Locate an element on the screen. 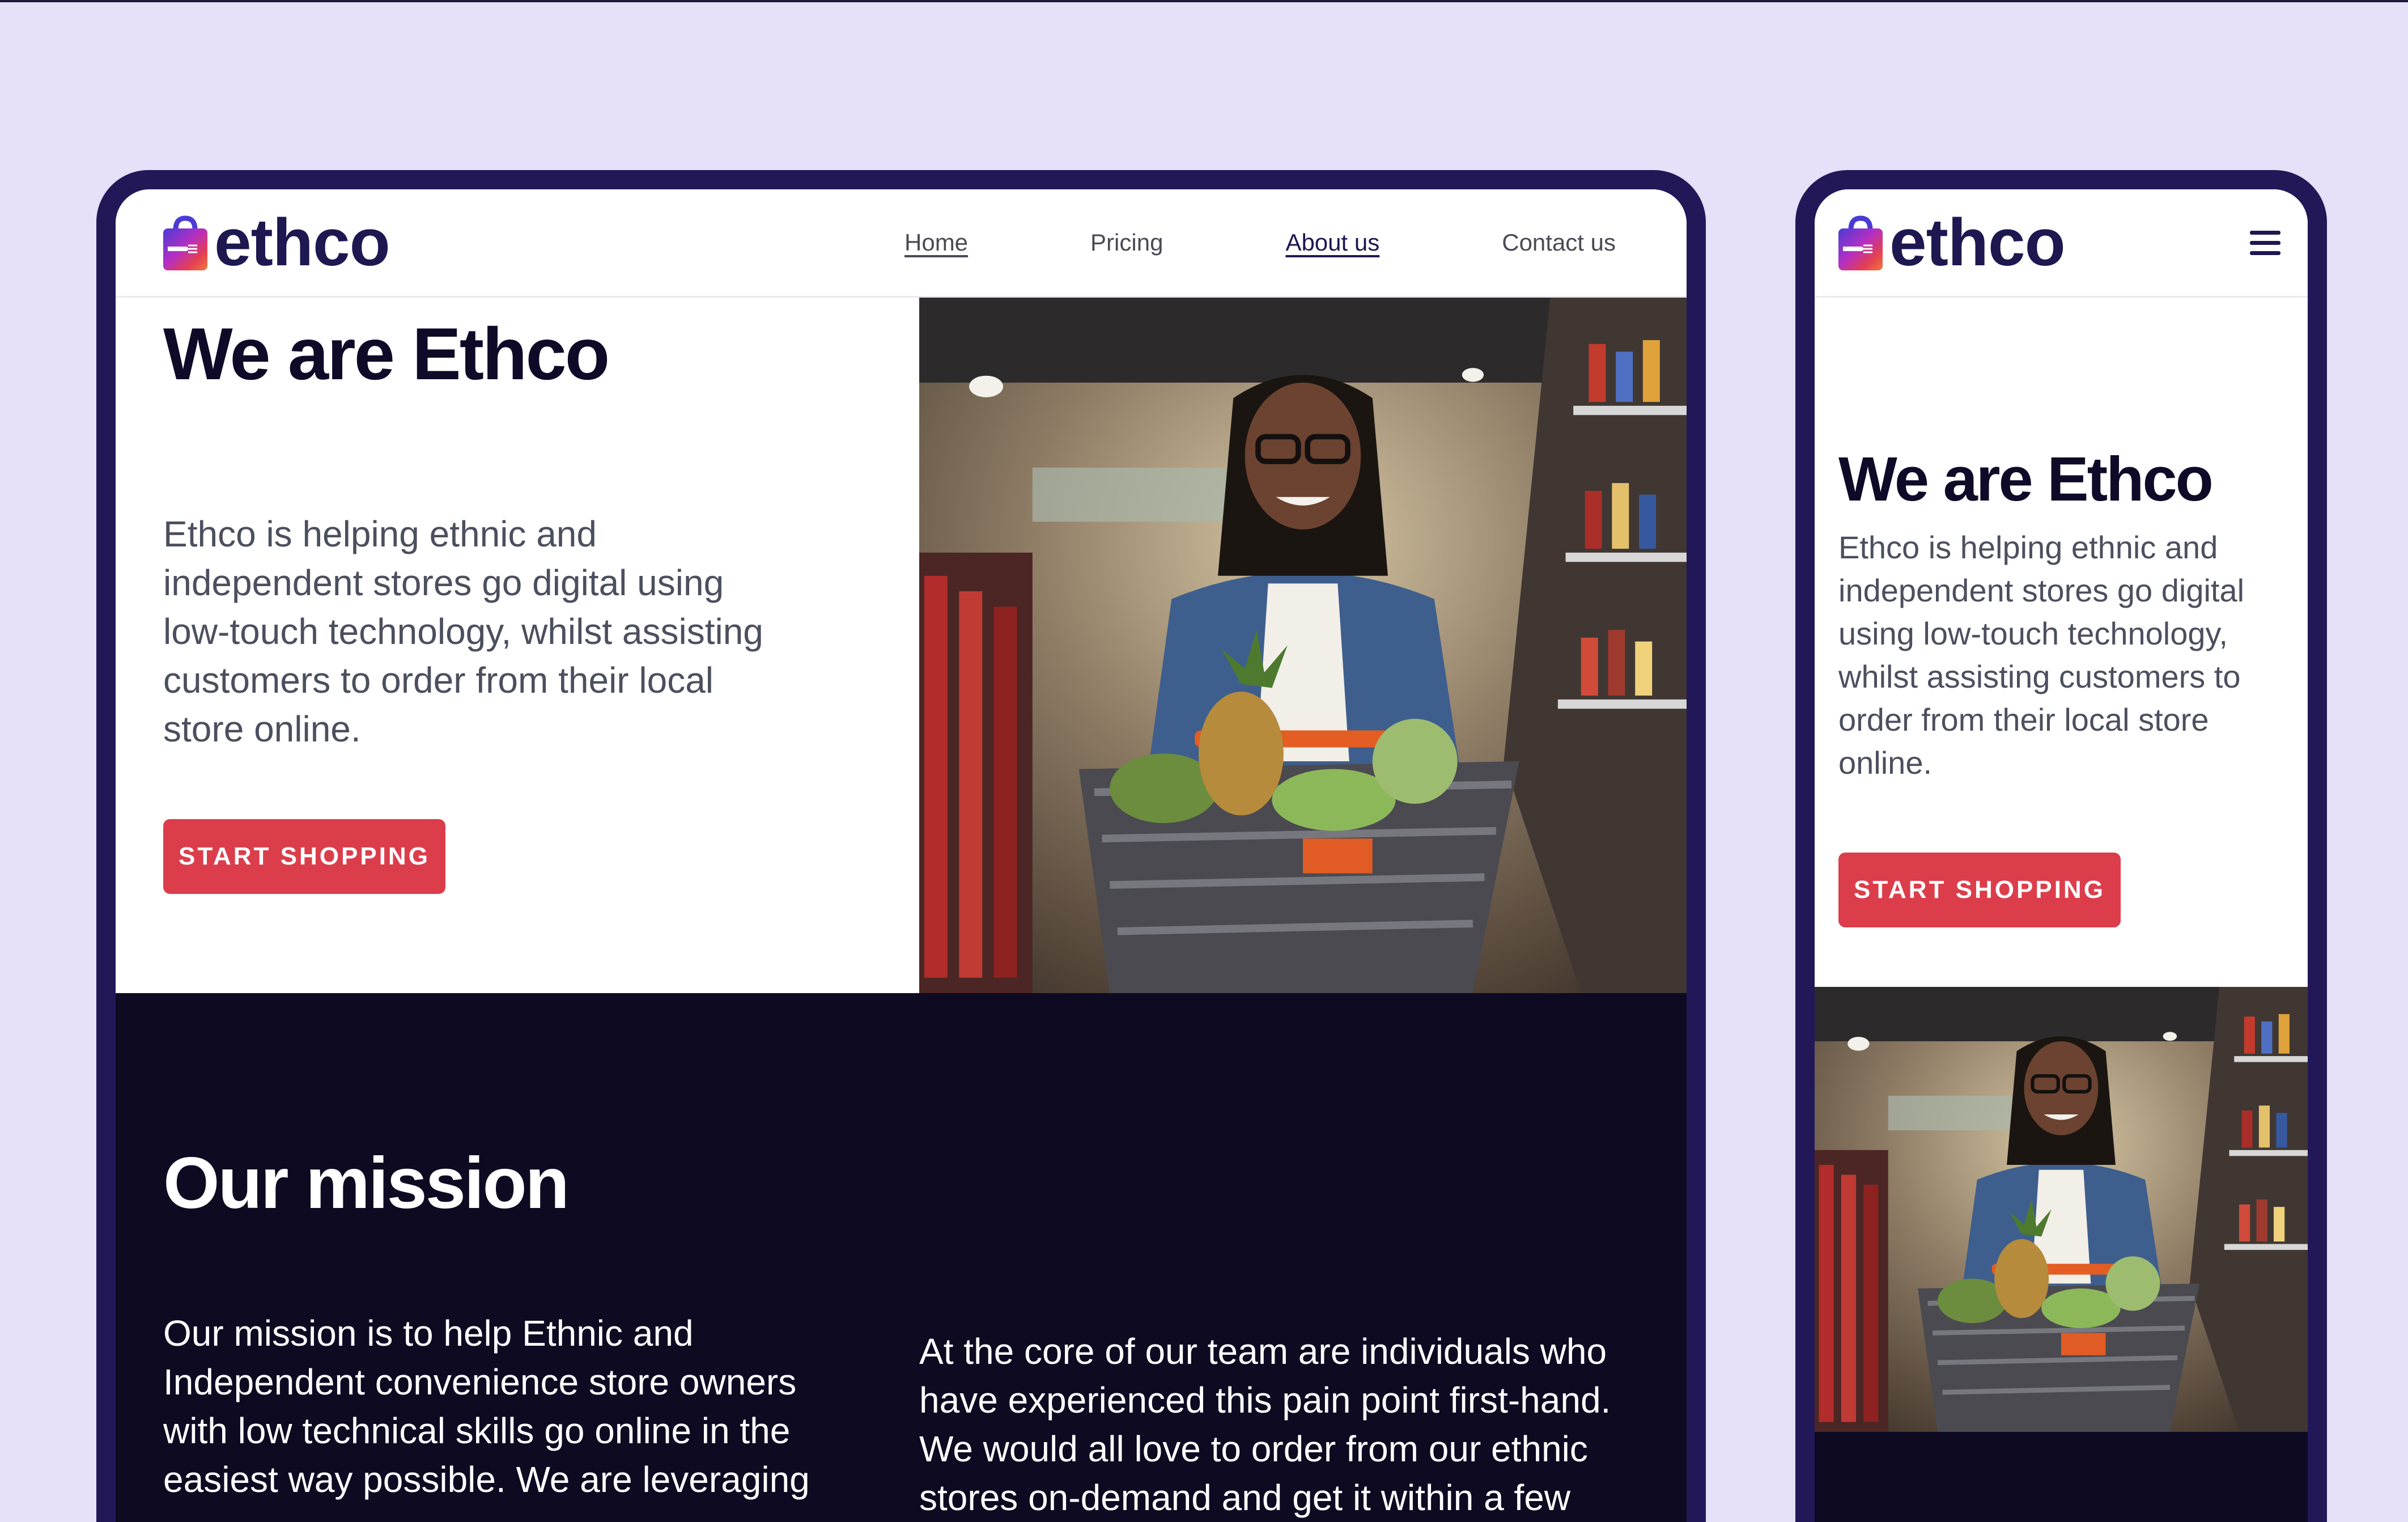 The image size is (2408, 1522). hero-title: We are Ethco is located at coordinates (386, 353).